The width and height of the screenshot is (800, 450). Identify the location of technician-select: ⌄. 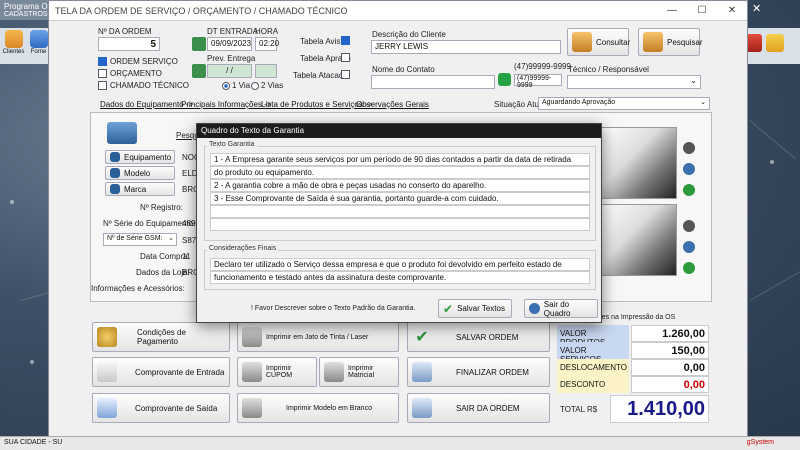
(634, 82).